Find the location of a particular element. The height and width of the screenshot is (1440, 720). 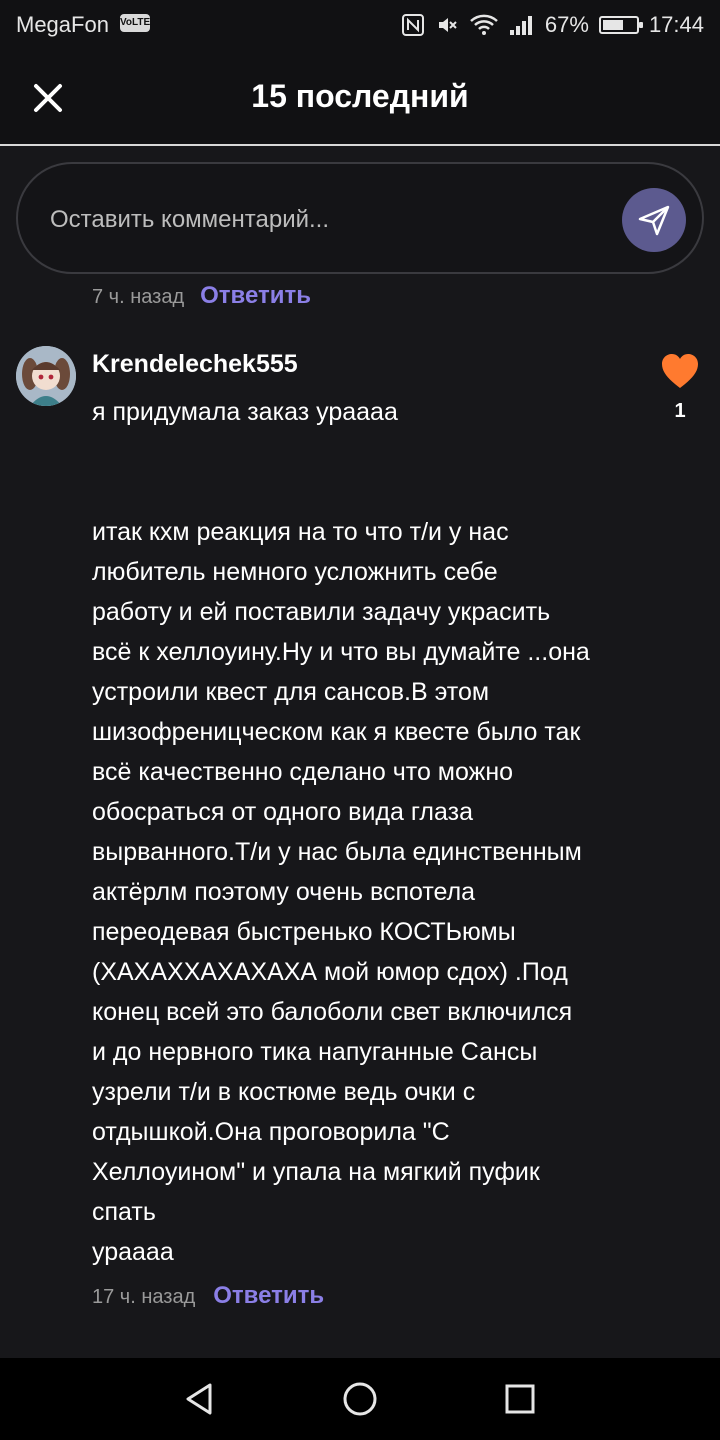

comment-composer is located at coordinates (360, 218).